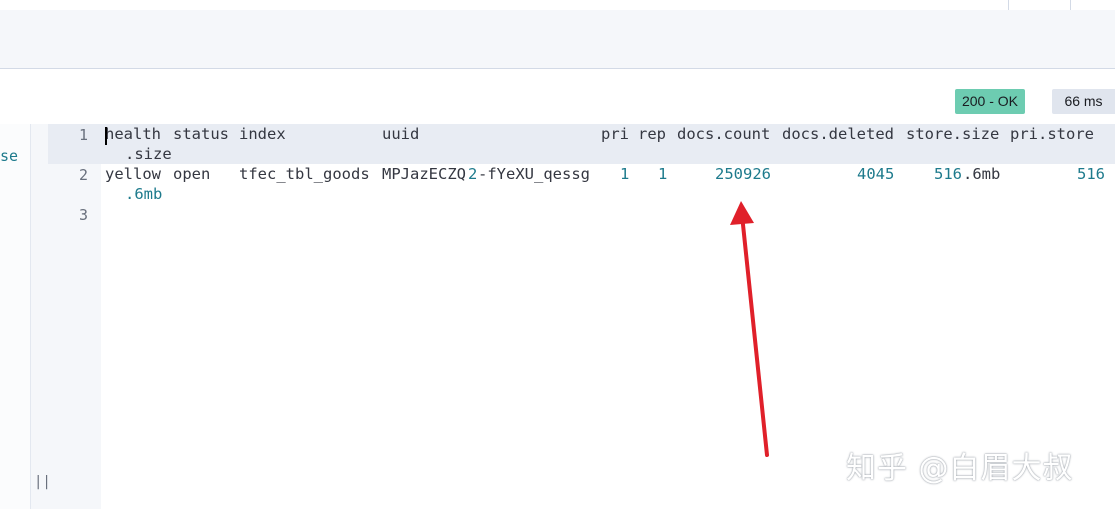  I want to click on row-docs-deleted: 4045, so click(876, 174).